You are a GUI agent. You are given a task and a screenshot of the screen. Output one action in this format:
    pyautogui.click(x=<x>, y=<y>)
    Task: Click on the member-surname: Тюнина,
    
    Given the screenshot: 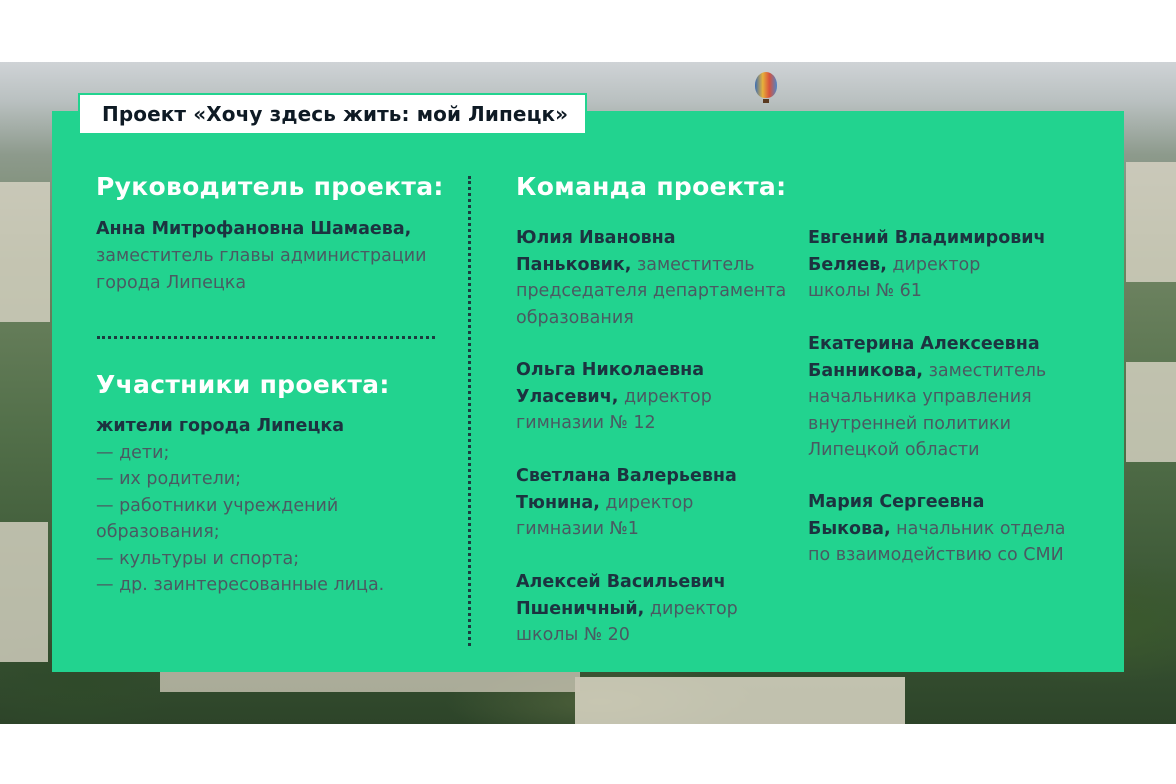 What is the action you would take?
    pyautogui.click(x=558, y=502)
    